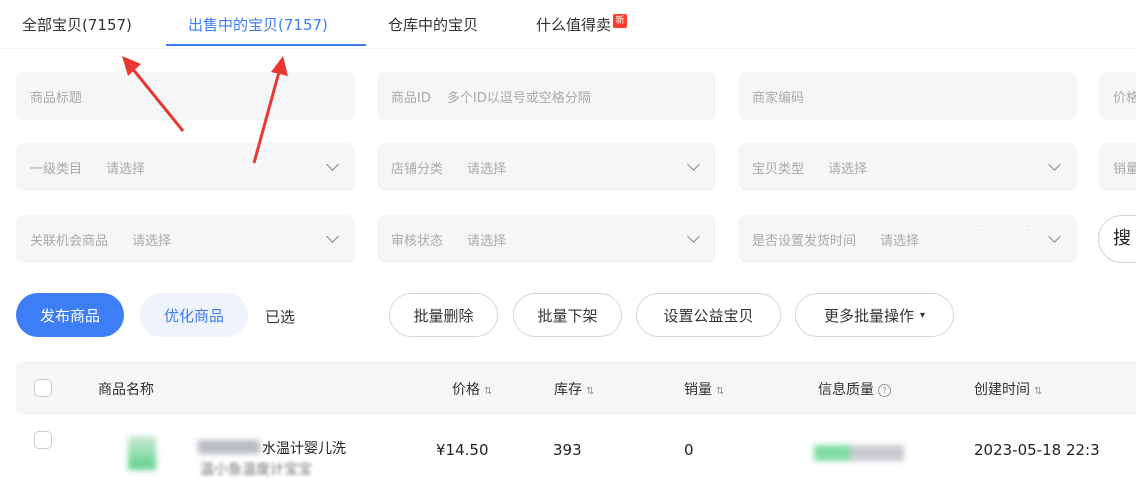 Image resolution: width=1136 pixels, height=479 pixels. Describe the element at coordinates (205, 110) in the screenshot. I see `annotation-arrows` at that location.